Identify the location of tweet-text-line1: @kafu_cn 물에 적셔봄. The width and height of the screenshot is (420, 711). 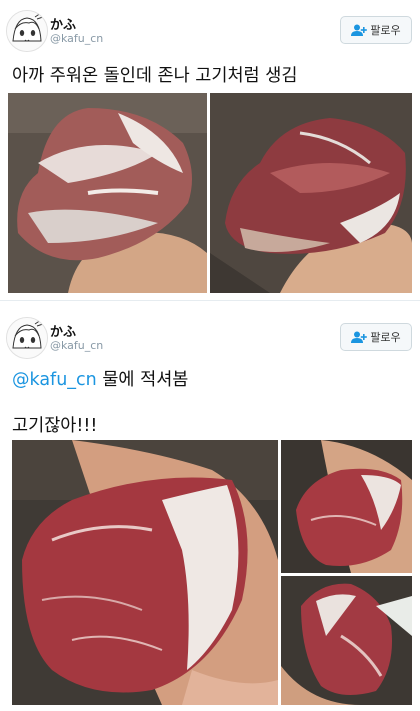
(100, 378).